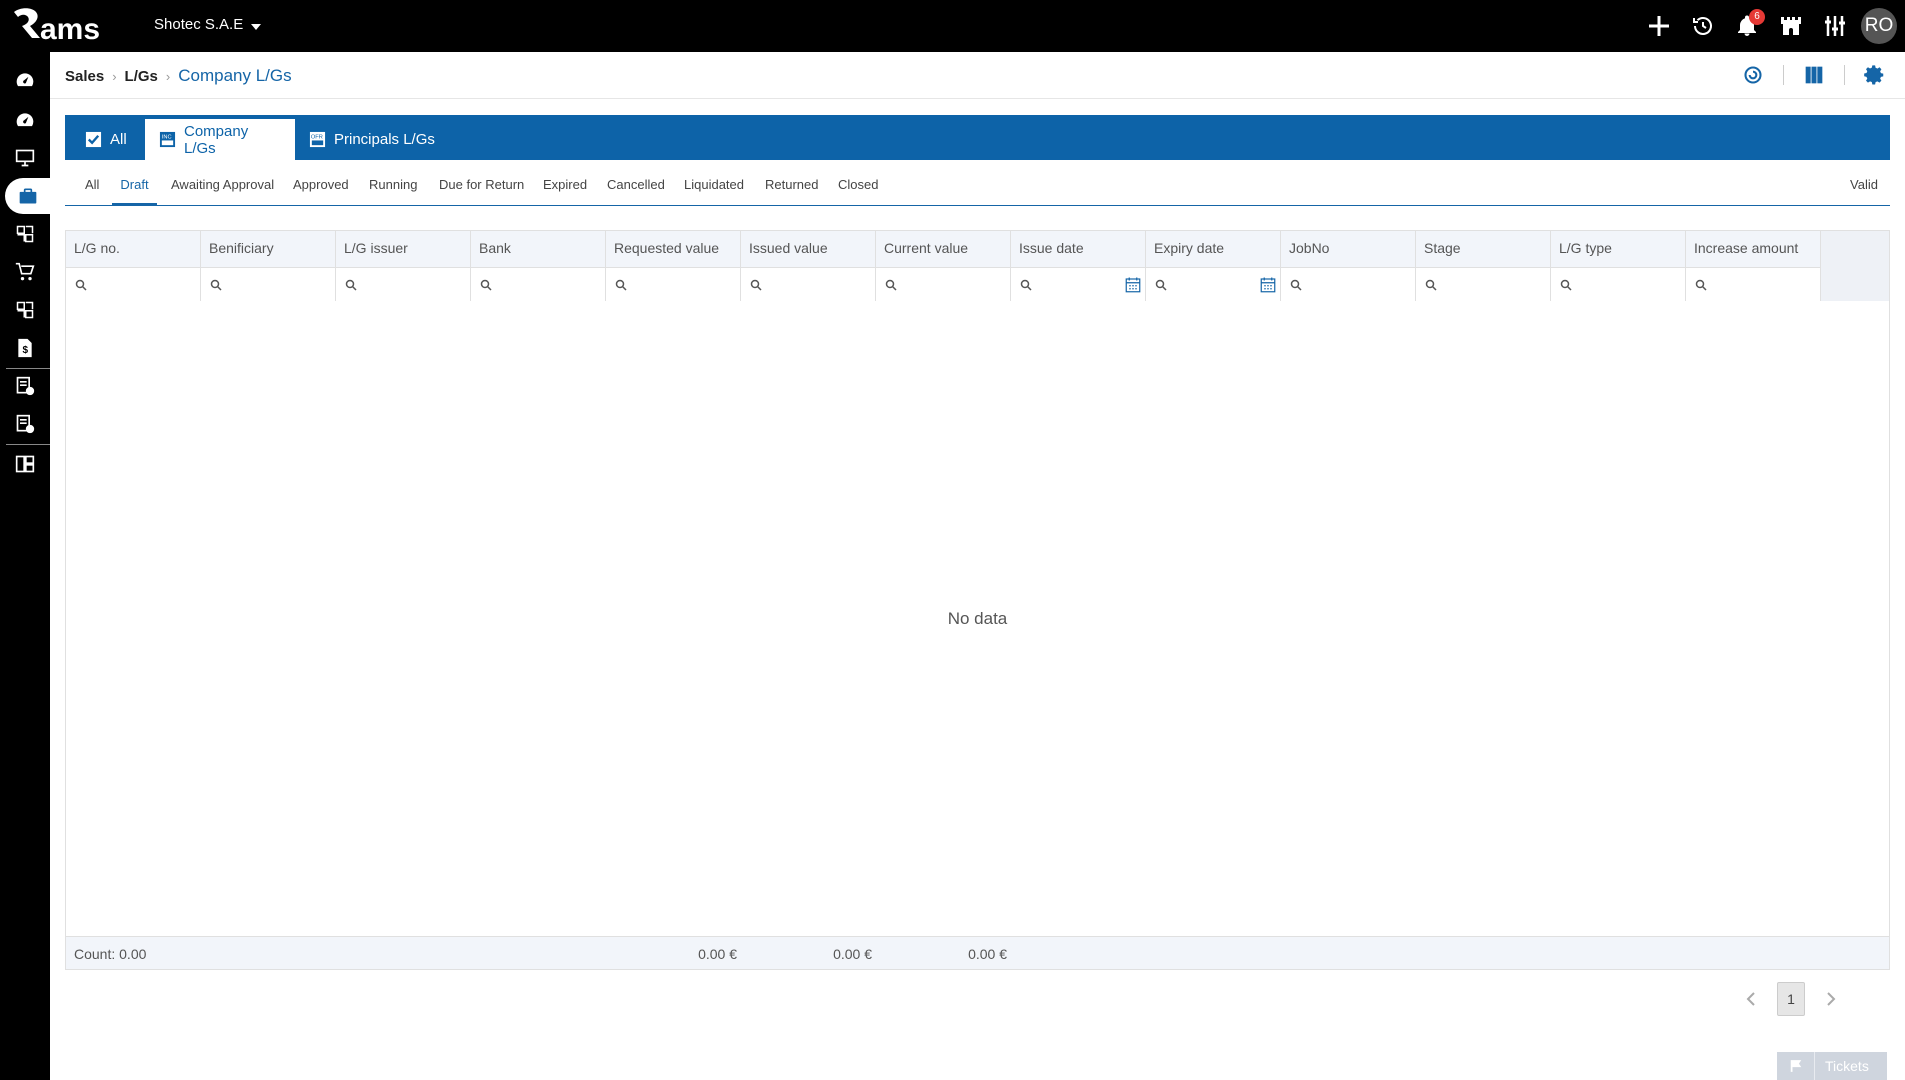  What do you see at coordinates (943, 266) in the screenshot?
I see `column-current-value: Current value` at bounding box center [943, 266].